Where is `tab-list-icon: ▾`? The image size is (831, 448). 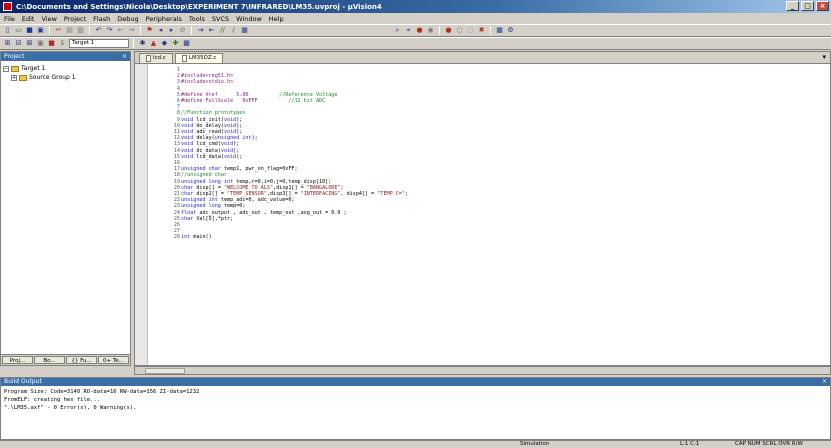 tab-list-icon: ▾ is located at coordinates (824, 57).